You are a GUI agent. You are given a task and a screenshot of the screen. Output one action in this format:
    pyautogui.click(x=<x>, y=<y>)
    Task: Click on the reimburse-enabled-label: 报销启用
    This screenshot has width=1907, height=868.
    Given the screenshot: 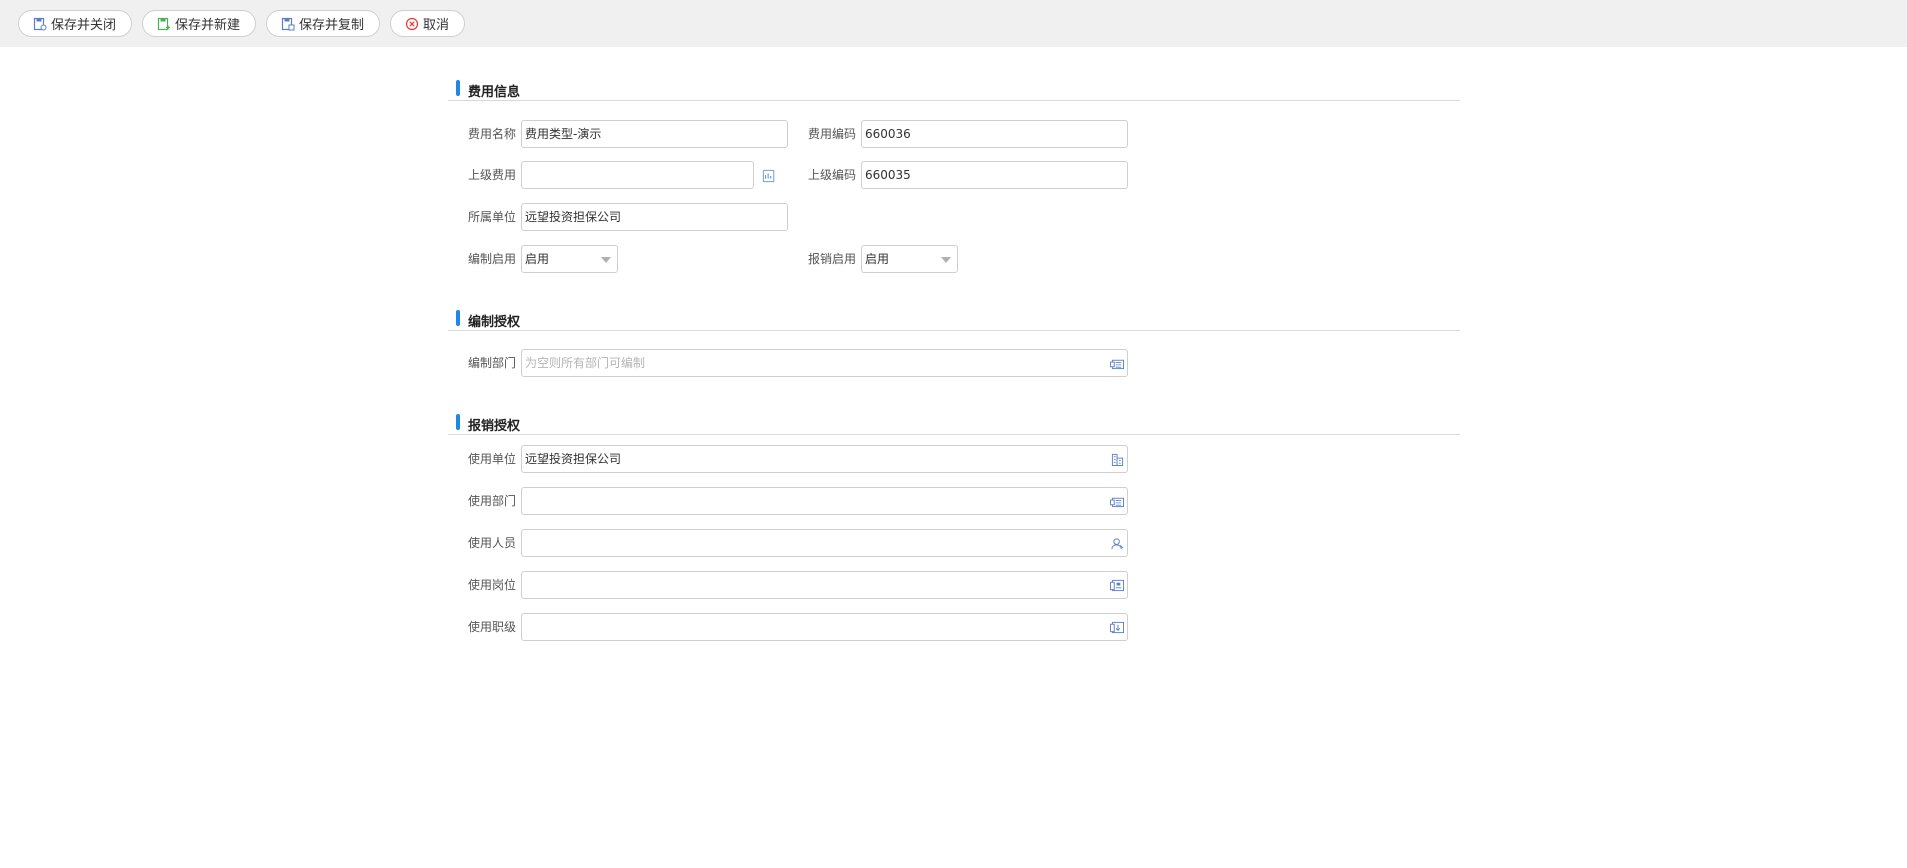 What is the action you would take?
    pyautogui.click(x=831, y=259)
    